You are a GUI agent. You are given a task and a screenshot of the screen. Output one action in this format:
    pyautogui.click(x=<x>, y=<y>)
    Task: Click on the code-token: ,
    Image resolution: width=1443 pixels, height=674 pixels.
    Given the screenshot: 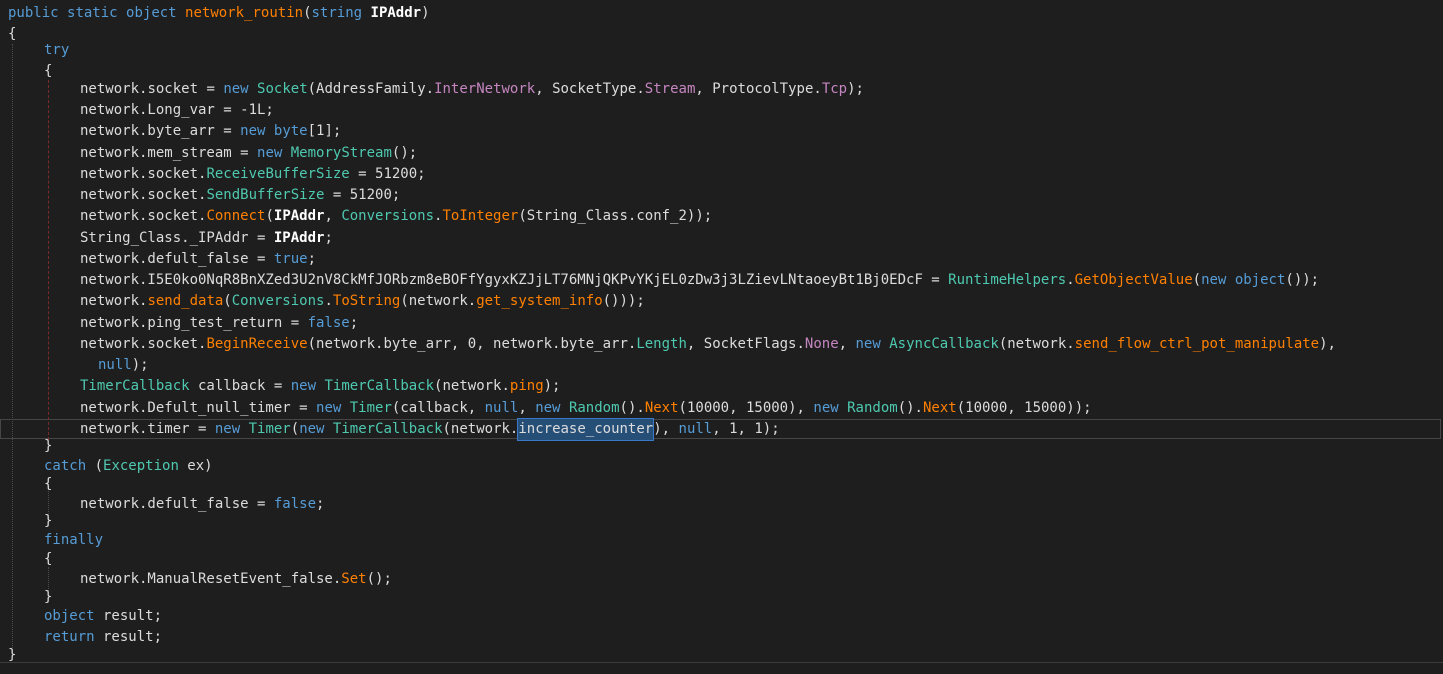 What is the action you would take?
    pyautogui.click(x=847, y=344)
    